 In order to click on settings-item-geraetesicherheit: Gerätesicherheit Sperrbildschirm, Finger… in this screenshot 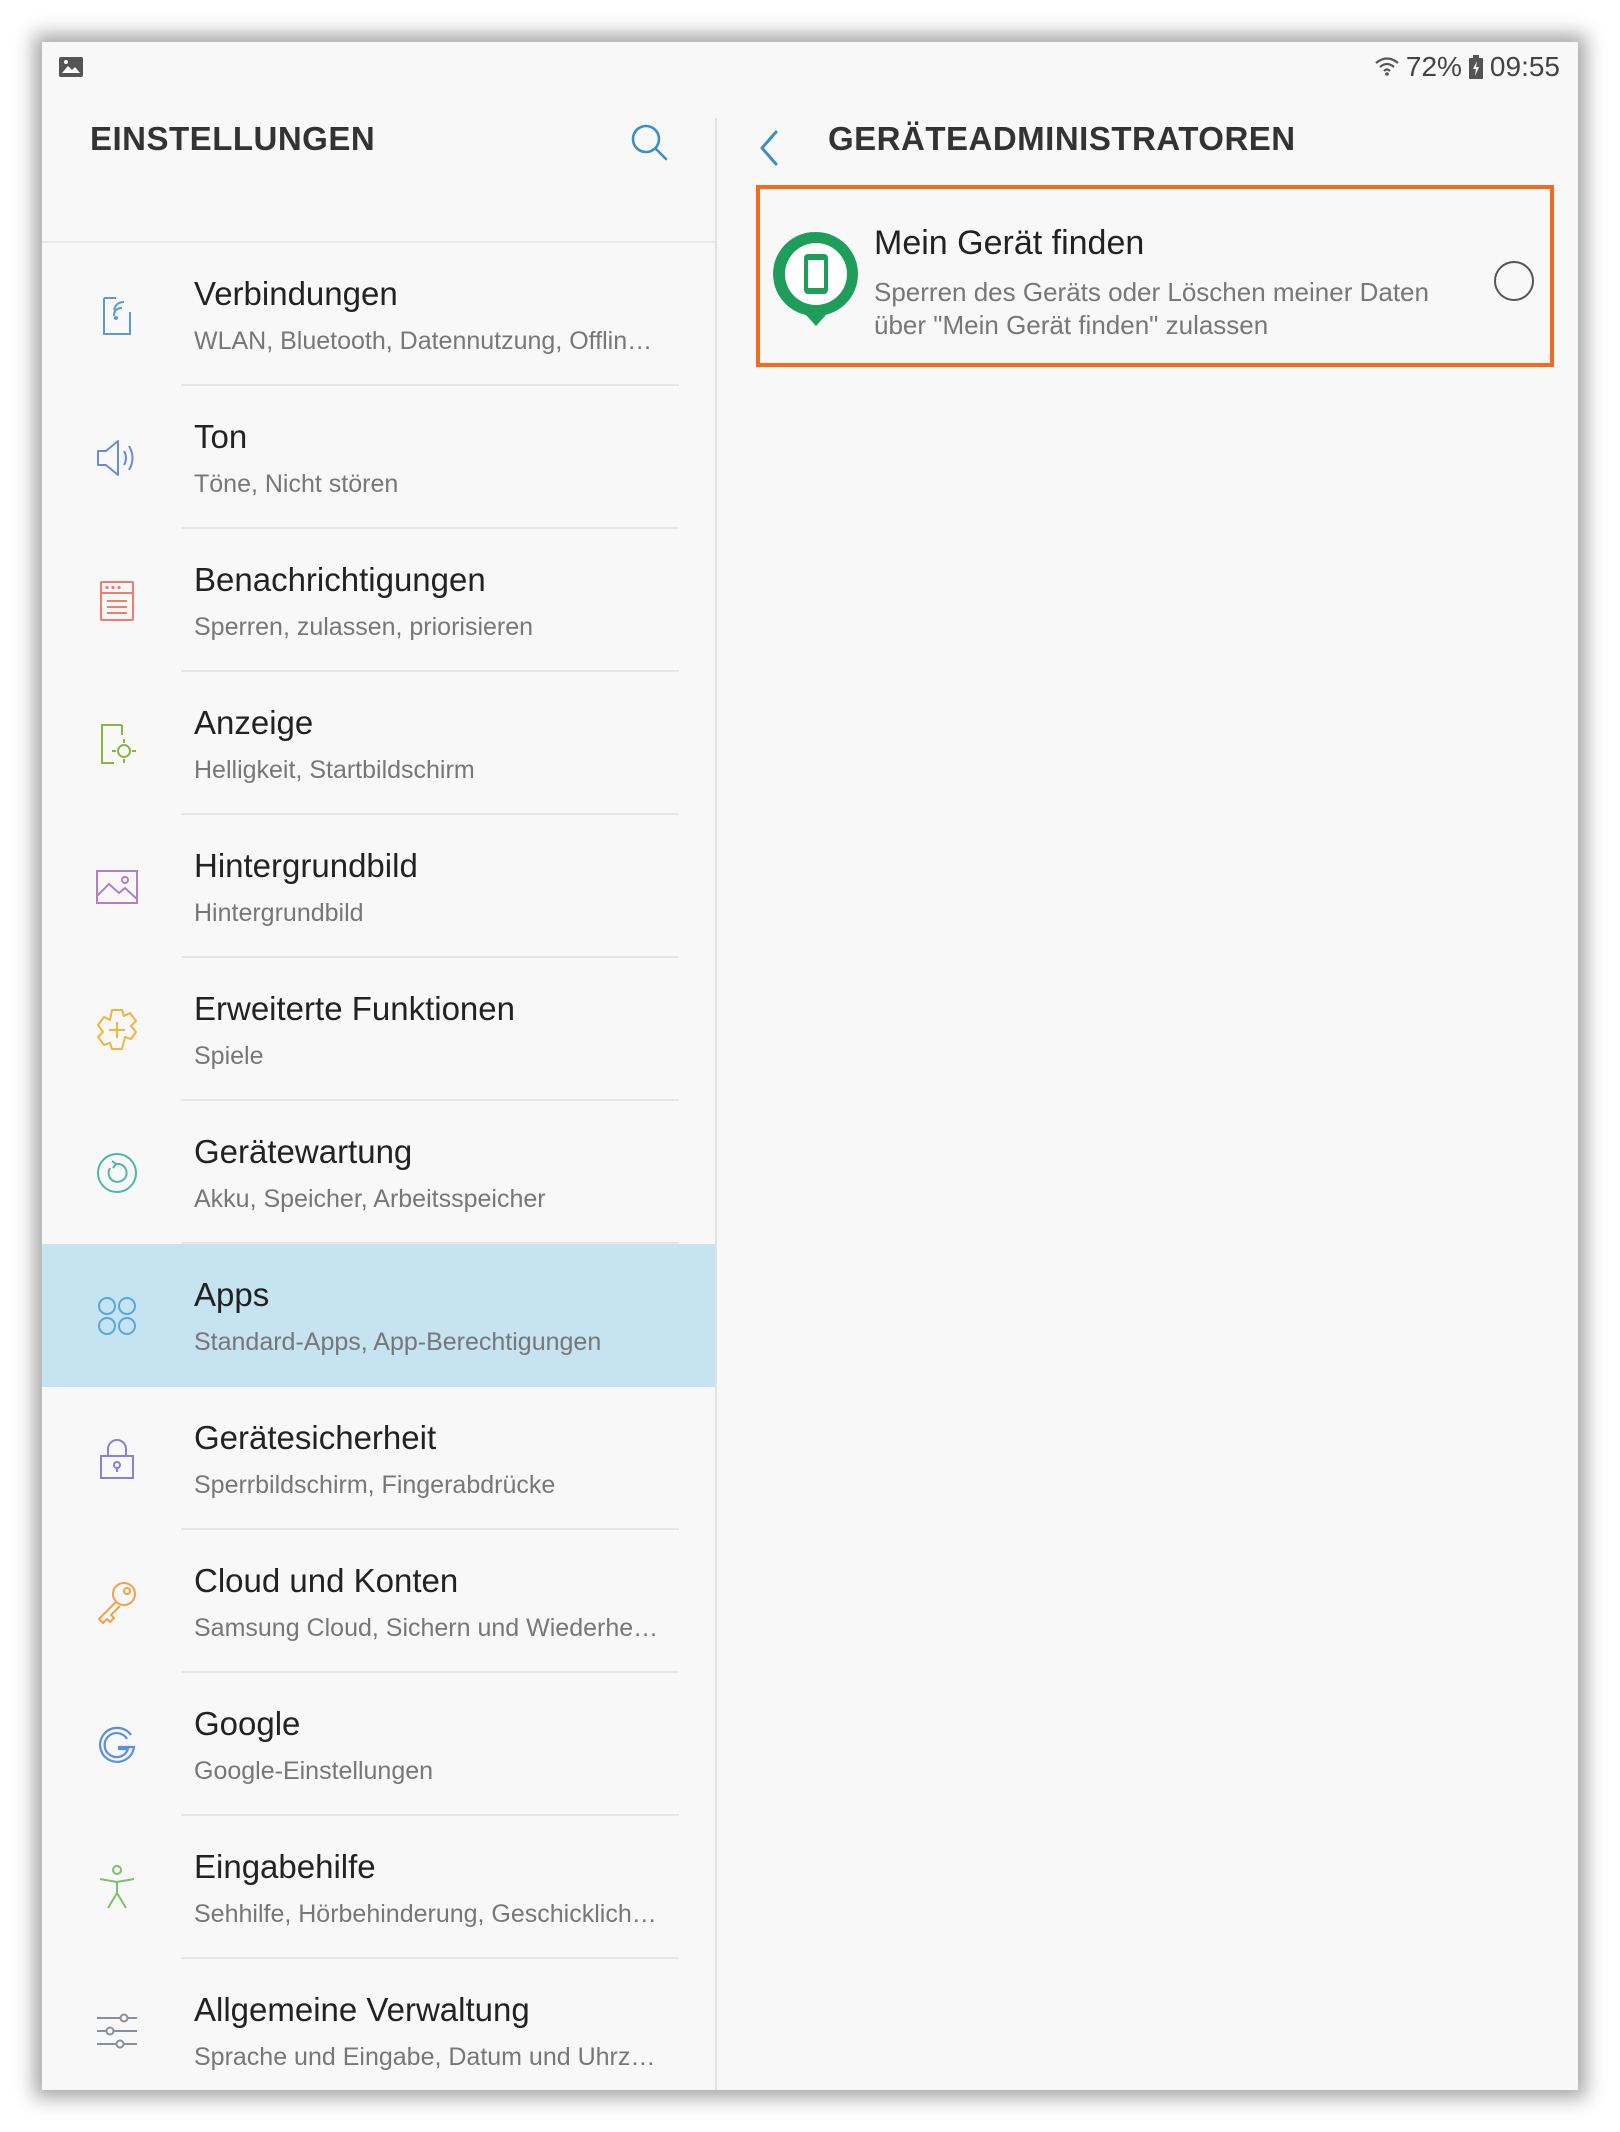, I will do `click(378, 1458)`.